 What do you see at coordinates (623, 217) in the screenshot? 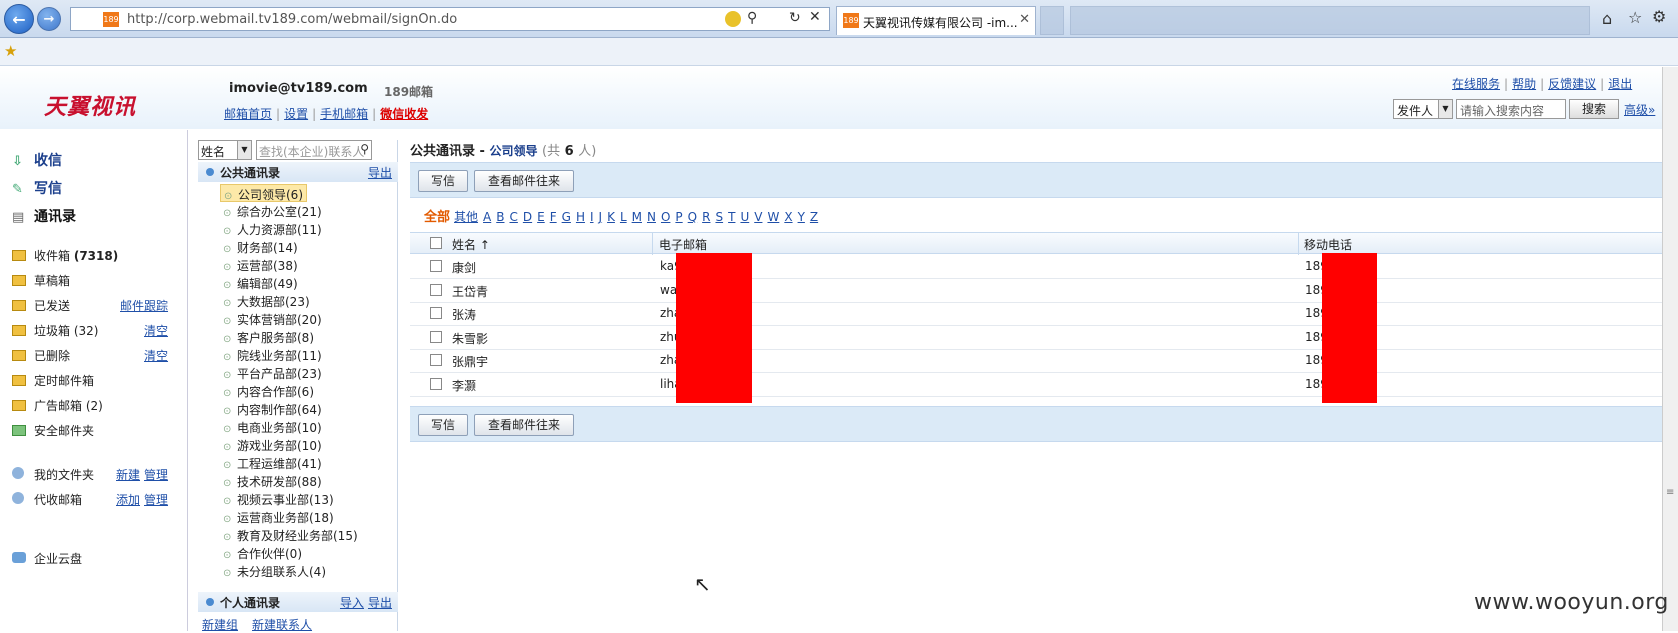
I see `alpha-link: L` at bounding box center [623, 217].